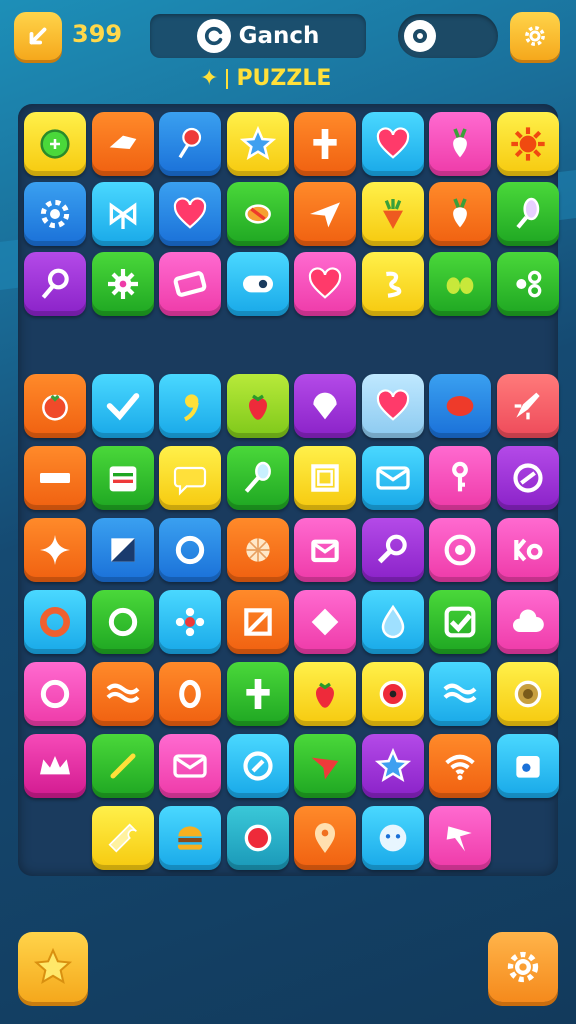 Image resolution: width=576 pixels, height=1024 pixels. What do you see at coordinates (523, 967) in the screenshot?
I see `bottom-settings-button` at bounding box center [523, 967].